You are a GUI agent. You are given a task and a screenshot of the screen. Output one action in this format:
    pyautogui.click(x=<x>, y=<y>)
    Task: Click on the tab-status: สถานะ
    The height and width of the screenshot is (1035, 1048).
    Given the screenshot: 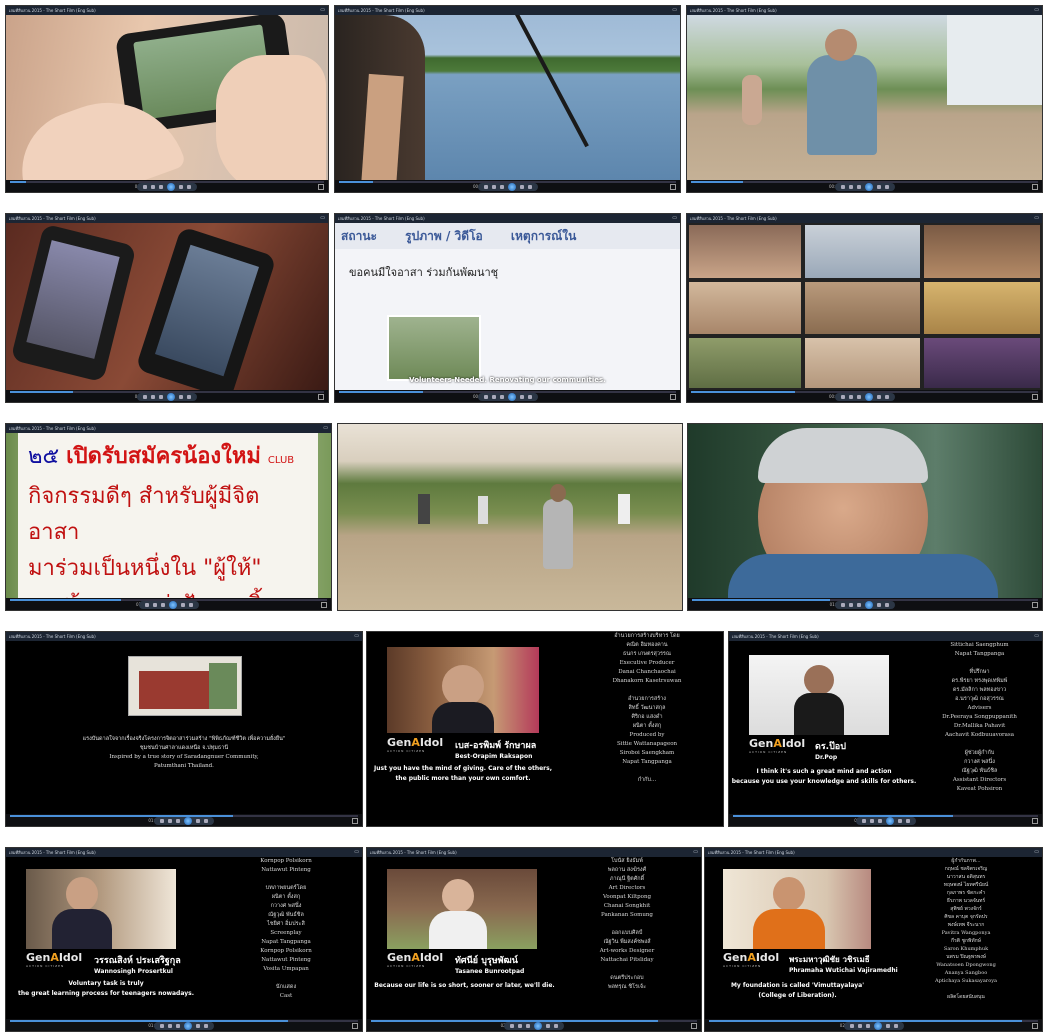 What is the action you would take?
    pyautogui.click(x=359, y=236)
    